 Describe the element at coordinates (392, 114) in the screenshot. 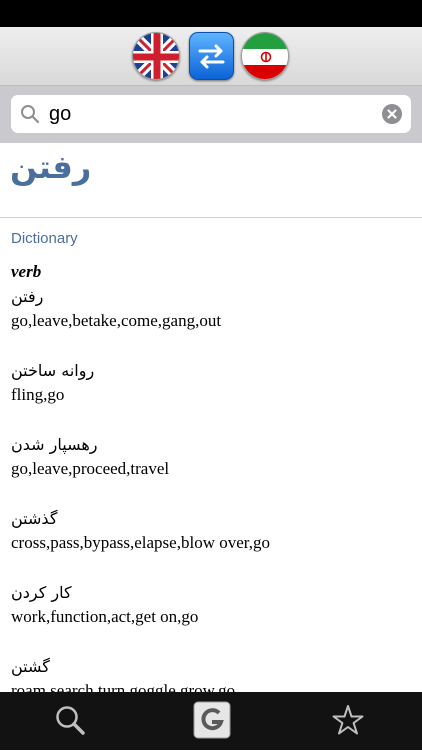

I see `clear-icon` at that location.